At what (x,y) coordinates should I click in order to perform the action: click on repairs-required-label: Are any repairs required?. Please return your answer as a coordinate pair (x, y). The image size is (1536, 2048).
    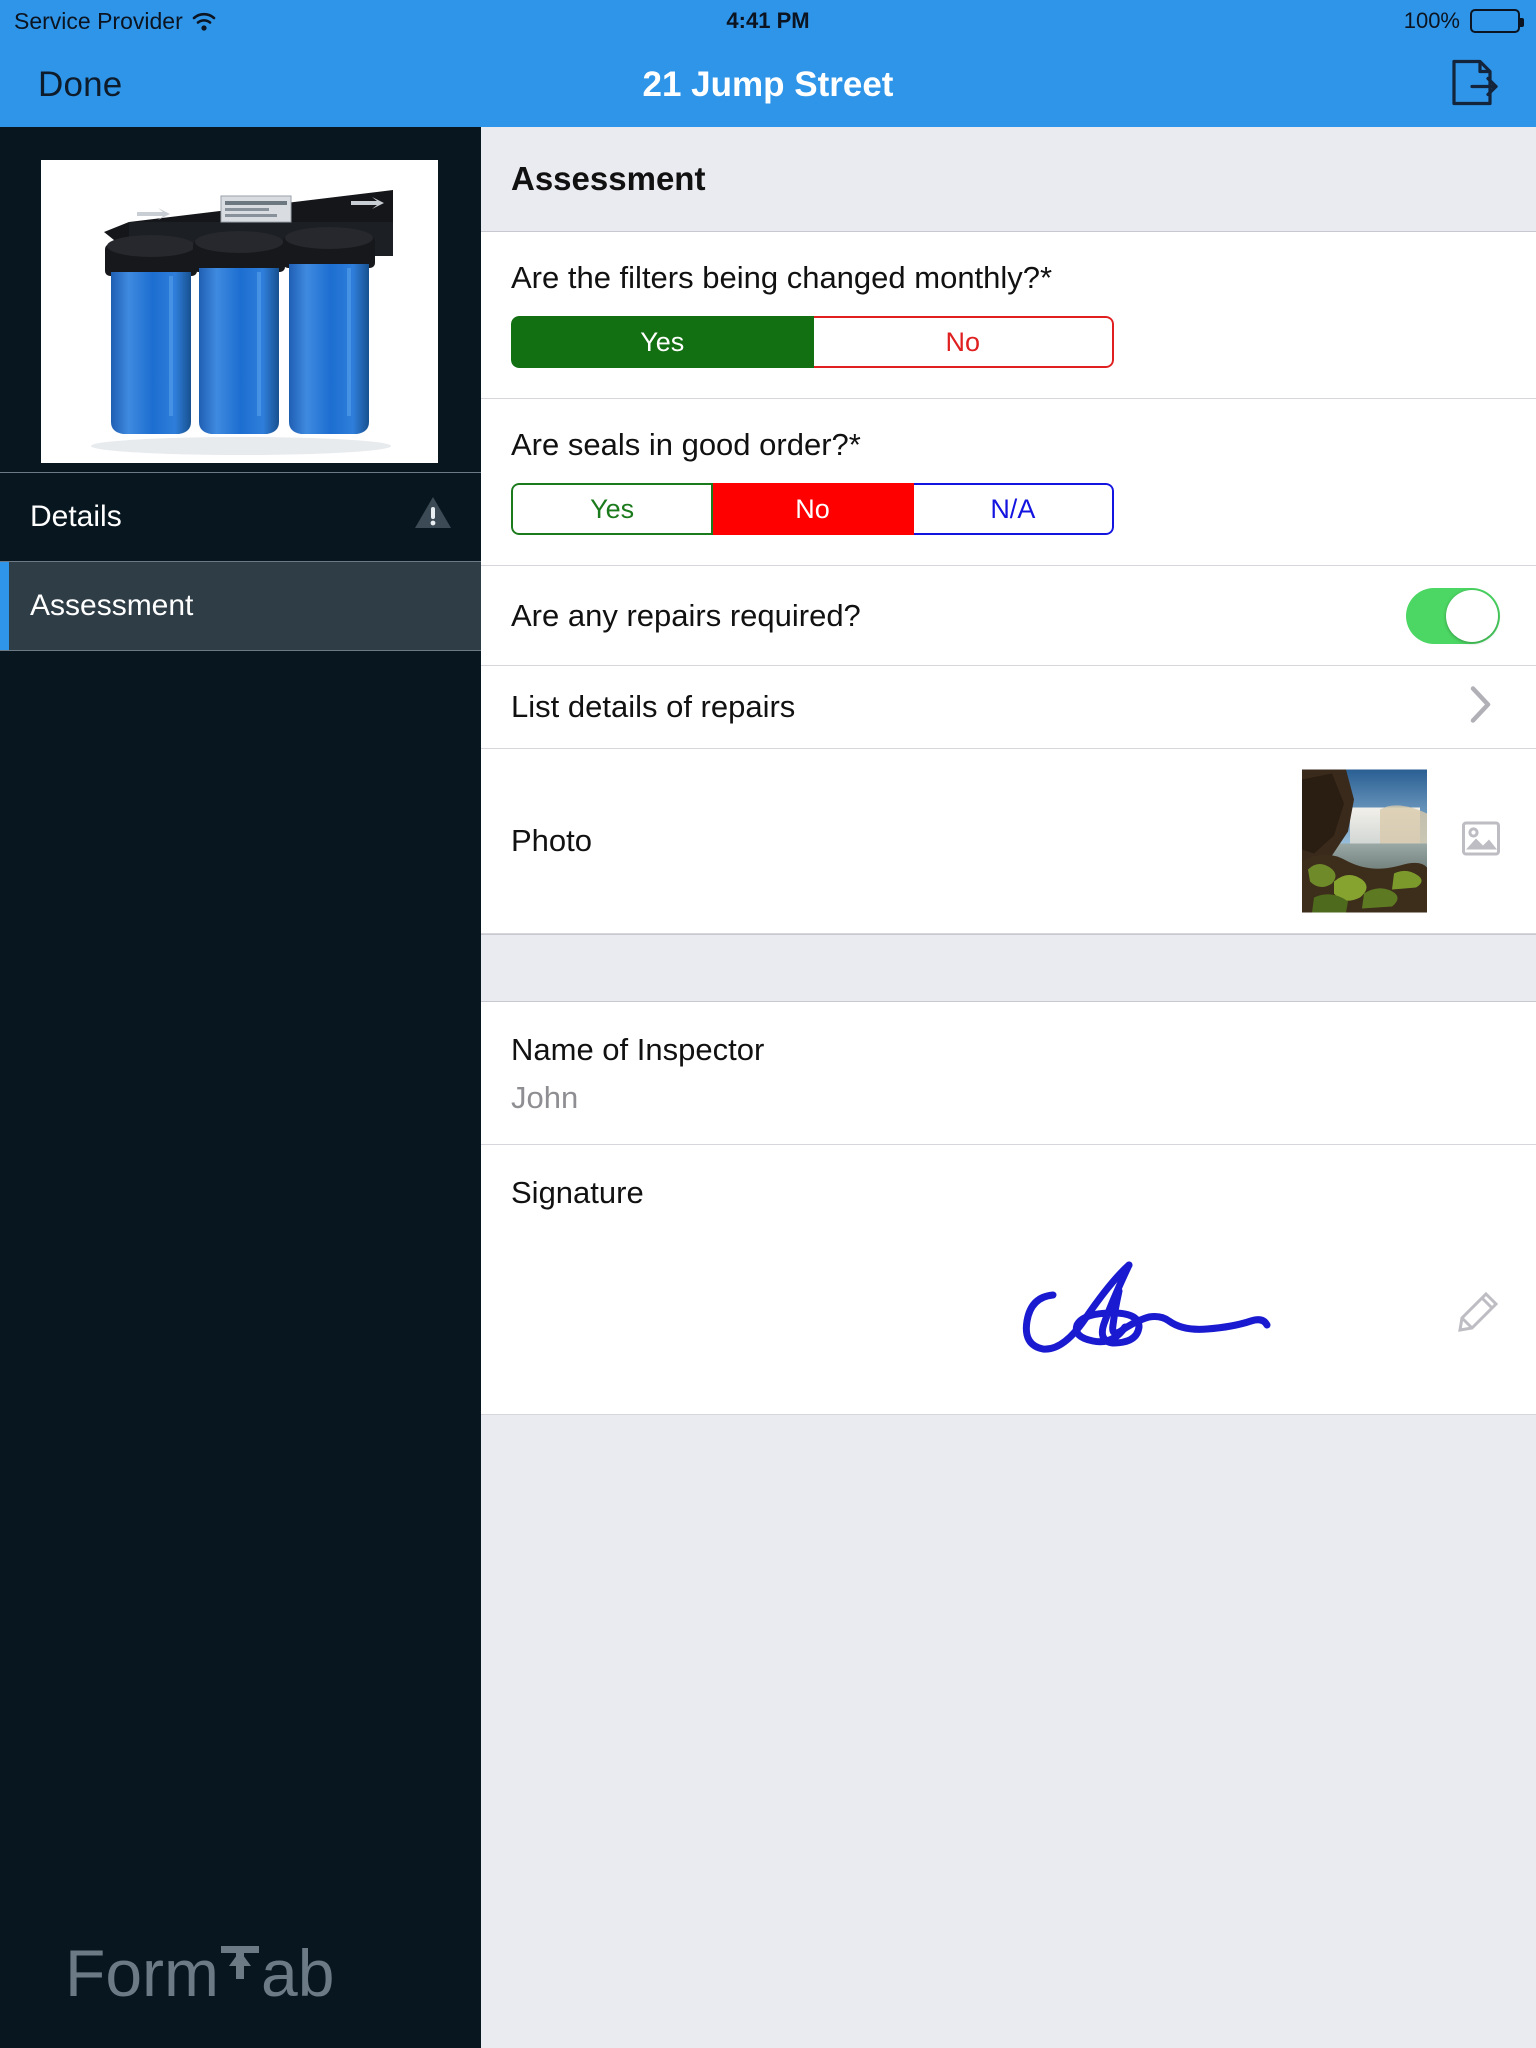
    Looking at the image, I should click on (686, 615).